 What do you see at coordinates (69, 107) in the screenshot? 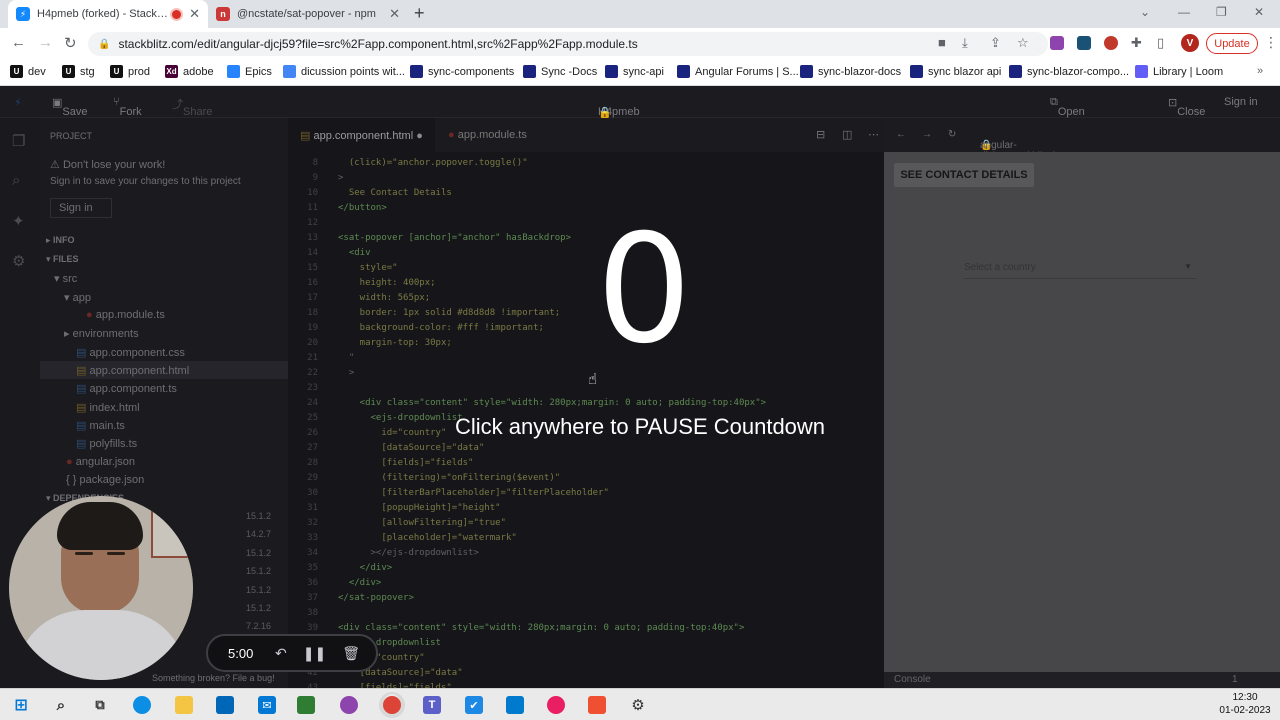
I see `save-button: ▣ Save` at bounding box center [69, 107].